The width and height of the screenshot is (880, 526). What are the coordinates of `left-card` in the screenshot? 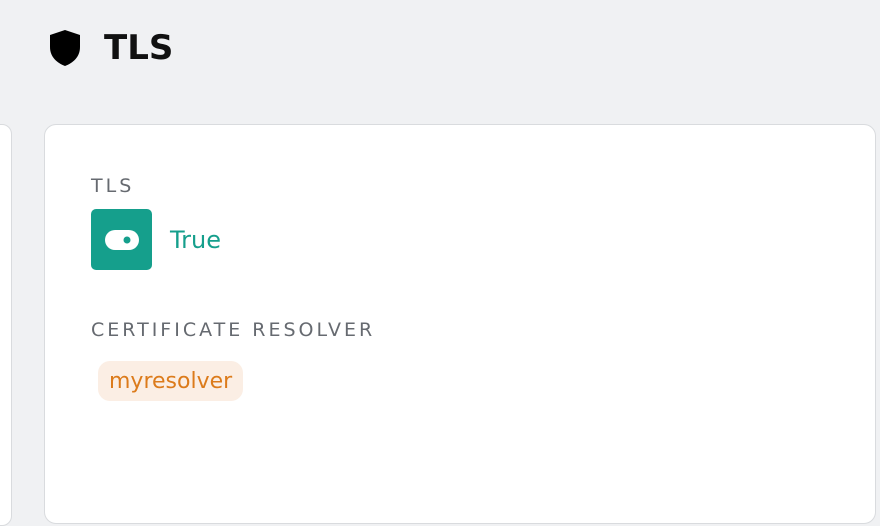 It's located at (6, 325).